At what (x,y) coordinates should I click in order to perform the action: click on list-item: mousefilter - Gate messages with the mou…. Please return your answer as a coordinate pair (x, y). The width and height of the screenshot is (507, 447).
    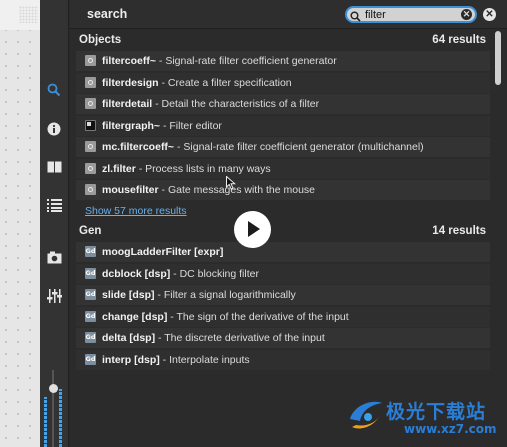
    Looking at the image, I should click on (283, 190).